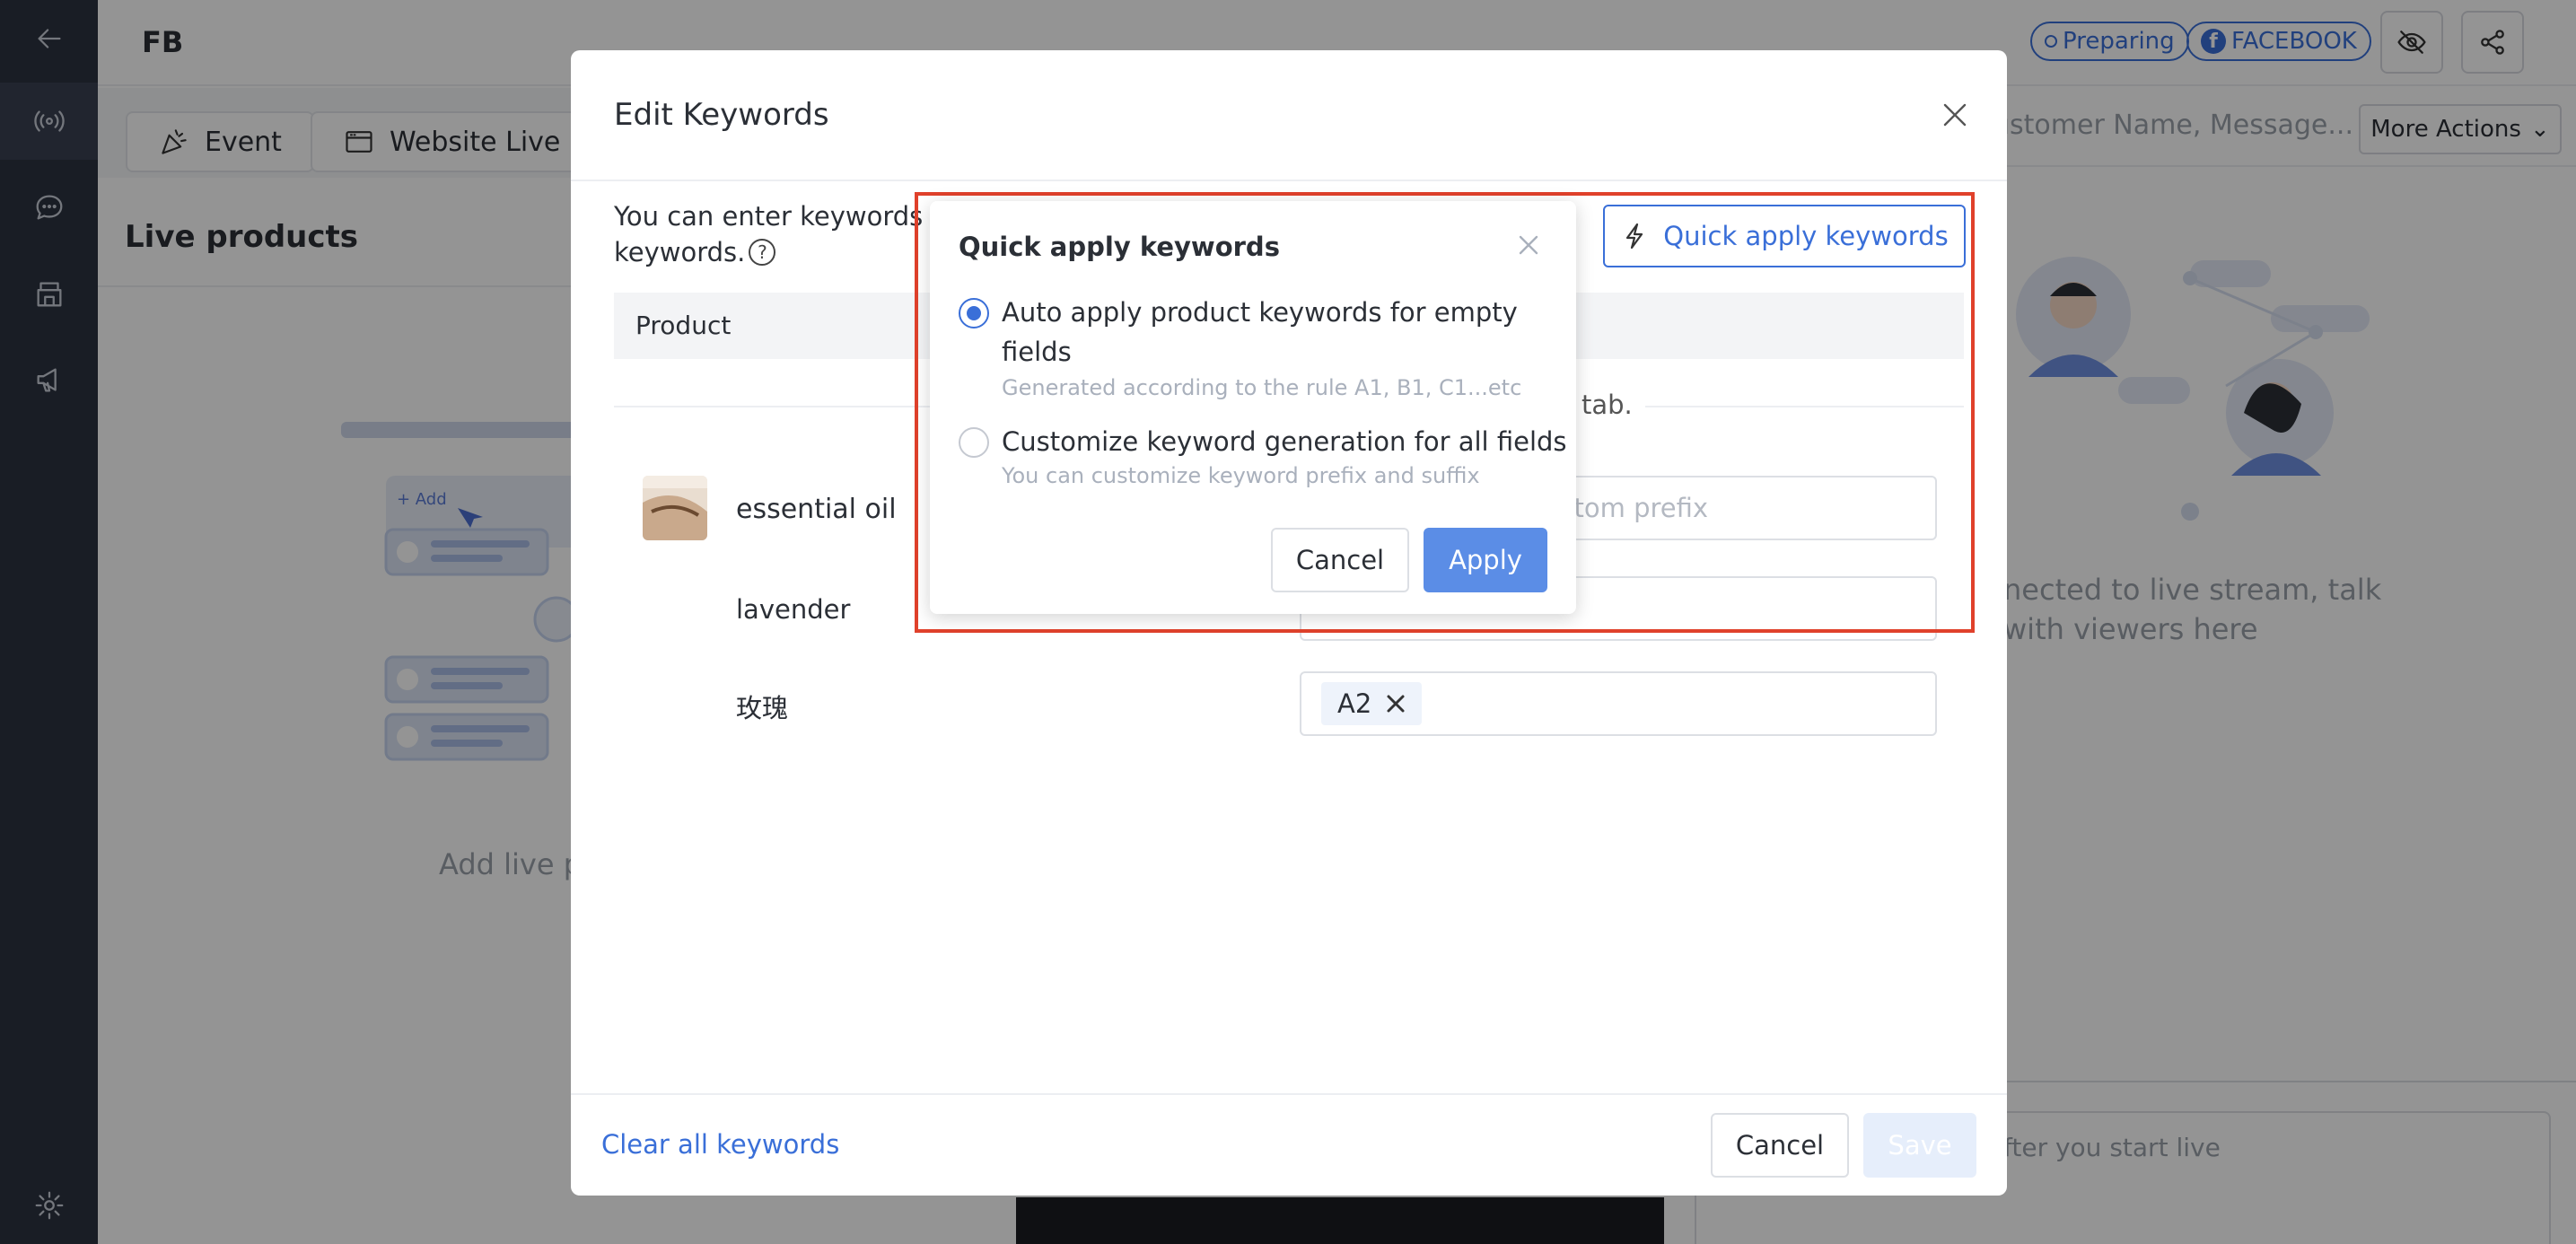 Image resolution: width=2576 pixels, height=1244 pixels. What do you see at coordinates (1395, 704) in the screenshot?
I see `remove-tag-icon` at bounding box center [1395, 704].